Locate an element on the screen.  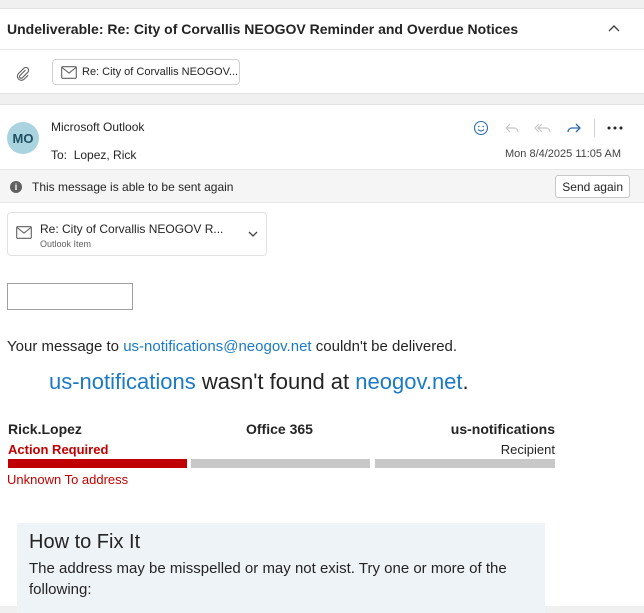
send-again-button: Send again is located at coordinates (592, 186).